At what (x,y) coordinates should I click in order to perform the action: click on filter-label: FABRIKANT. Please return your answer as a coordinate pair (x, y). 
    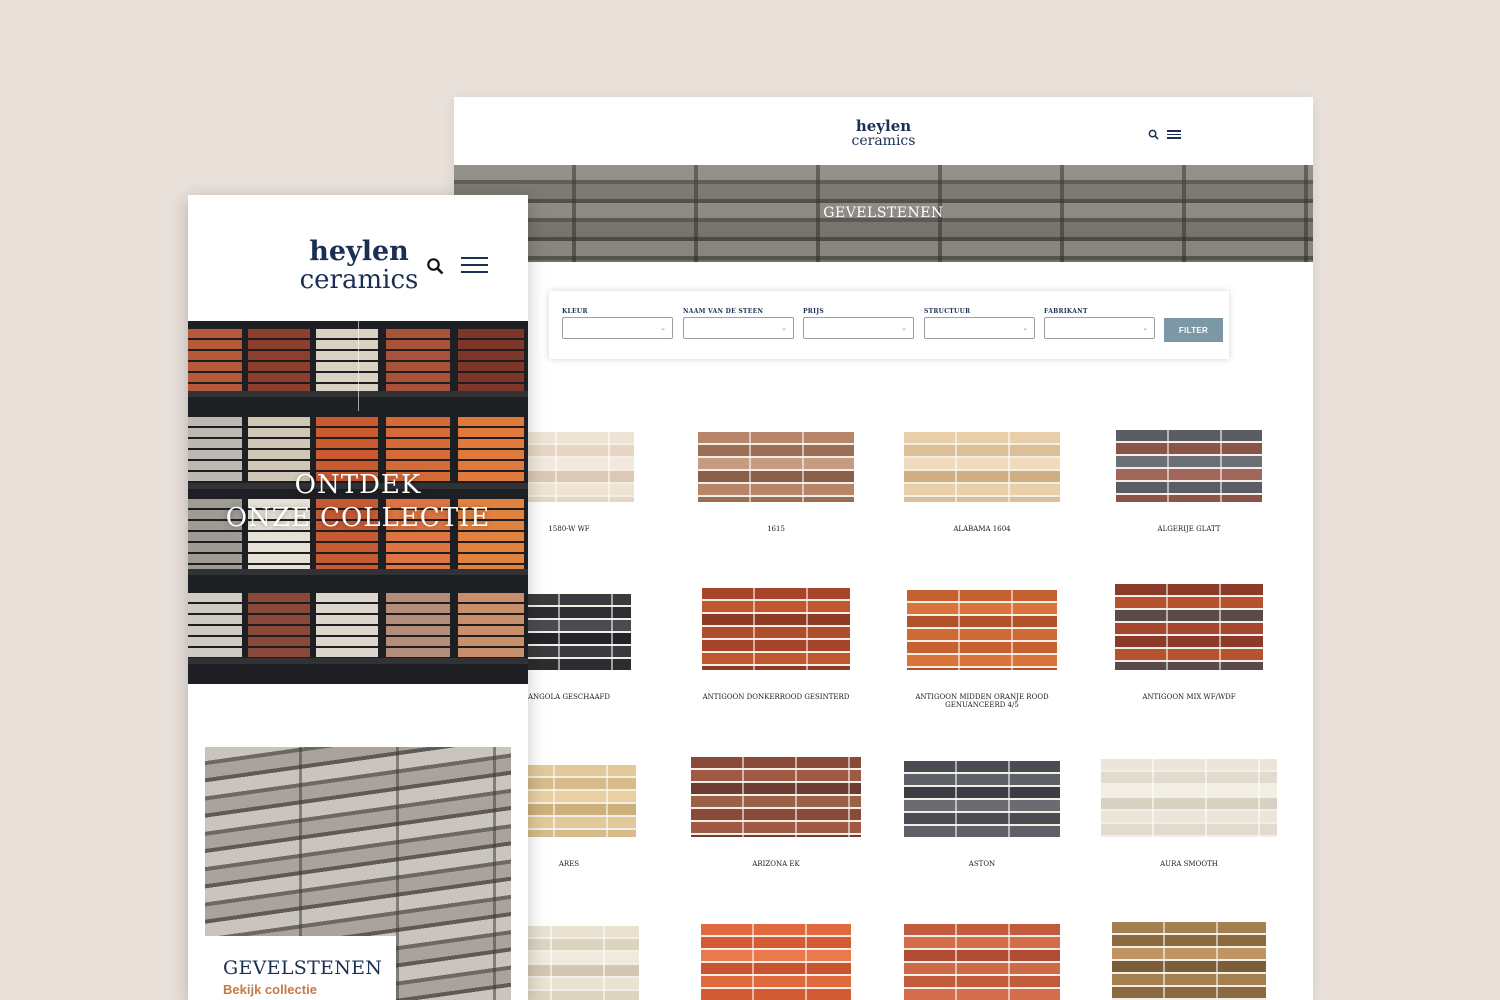
    Looking at the image, I should click on (1066, 311).